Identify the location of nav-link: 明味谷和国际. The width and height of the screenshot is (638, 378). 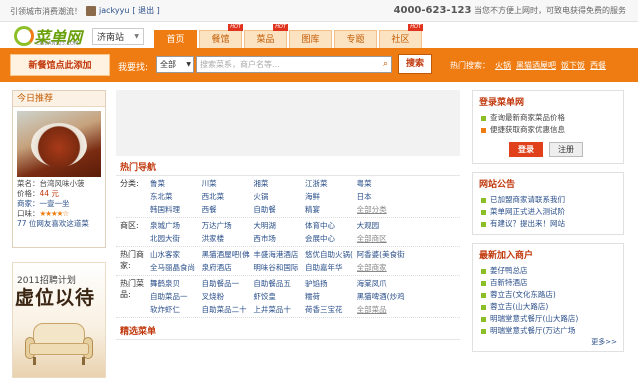
(279, 267).